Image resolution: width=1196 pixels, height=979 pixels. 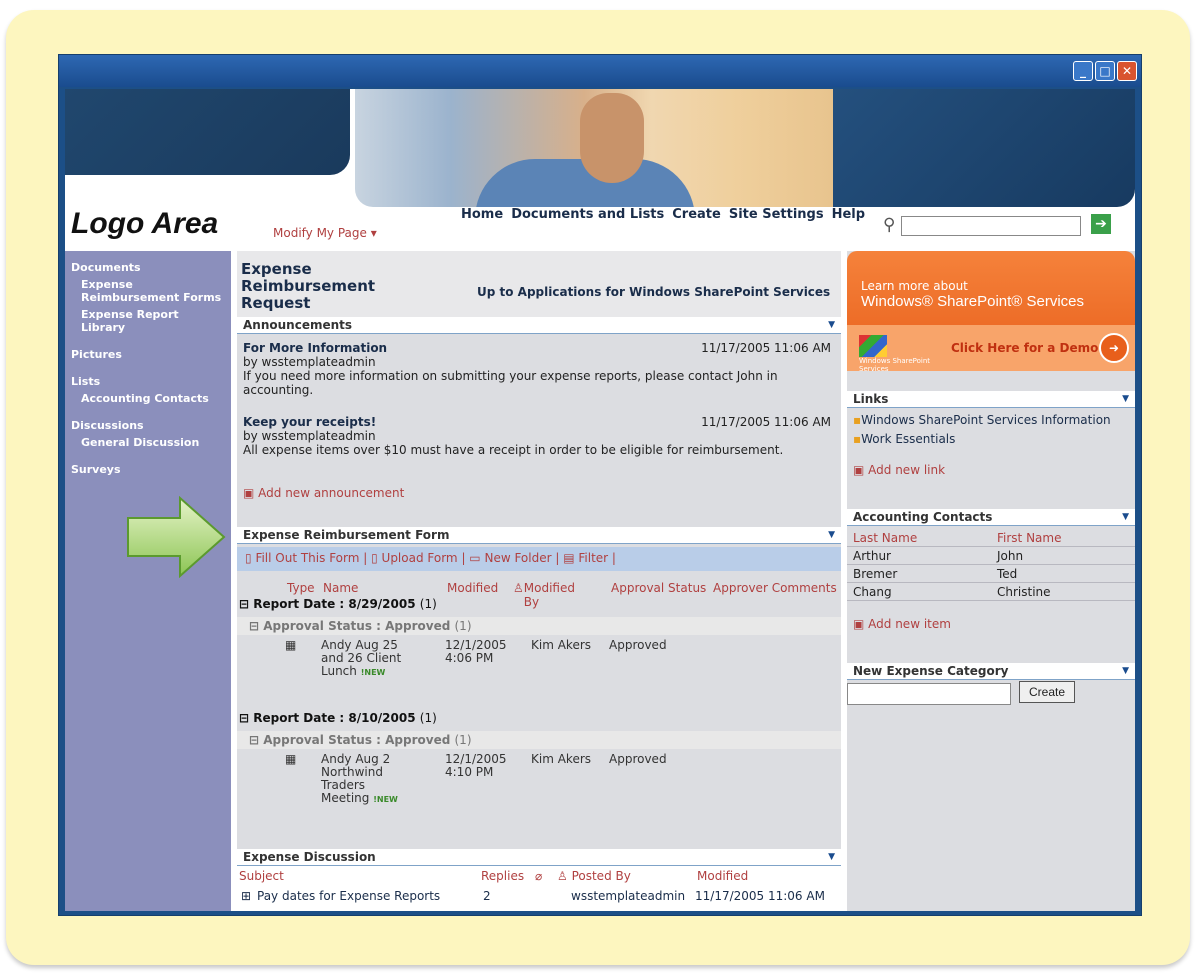 What do you see at coordinates (638, 759) in the screenshot?
I see `doc-approval-status: Approved` at bounding box center [638, 759].